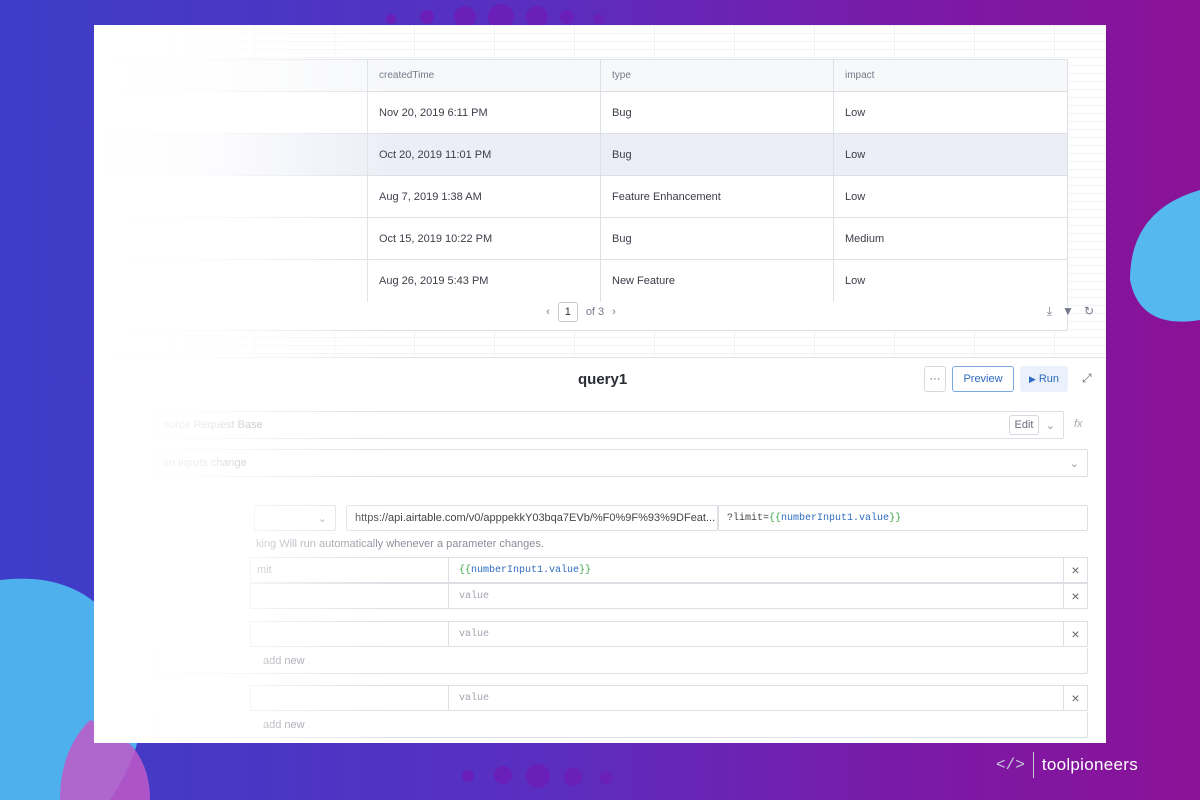 The image size is (1200, 800). Describe the element at coordinates (350, 634) in the screenshot. I see `header-key-field` at that location.